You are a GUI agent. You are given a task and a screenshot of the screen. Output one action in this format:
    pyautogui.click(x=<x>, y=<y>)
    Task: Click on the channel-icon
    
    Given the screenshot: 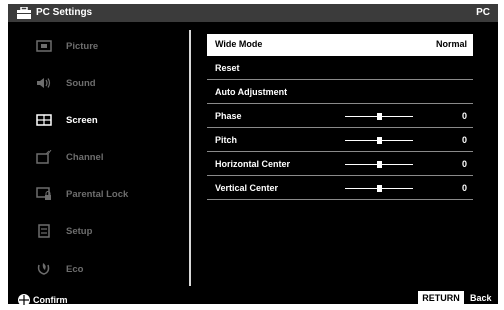 What is the action you would take?
    pyautogui.click(x=44, y=157)
    